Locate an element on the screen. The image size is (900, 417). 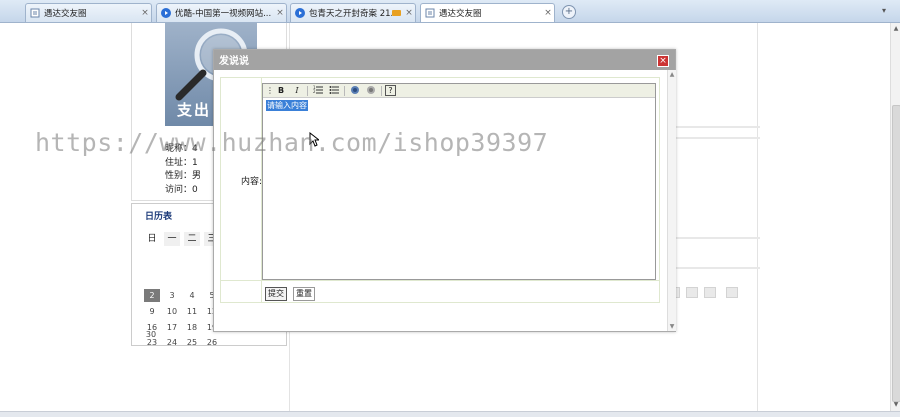
unordered-list-icon is located at coordinates (334, 90).